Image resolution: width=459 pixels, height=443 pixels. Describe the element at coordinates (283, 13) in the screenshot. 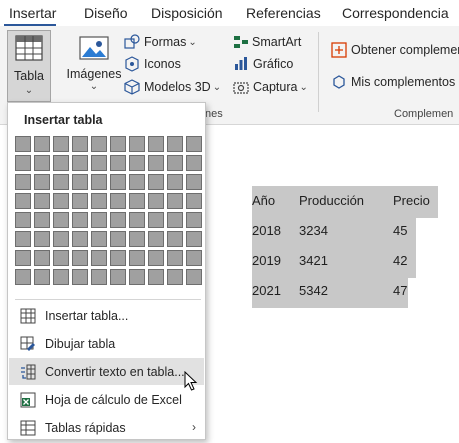

I see `tab-referencias: Referencias` at that location.